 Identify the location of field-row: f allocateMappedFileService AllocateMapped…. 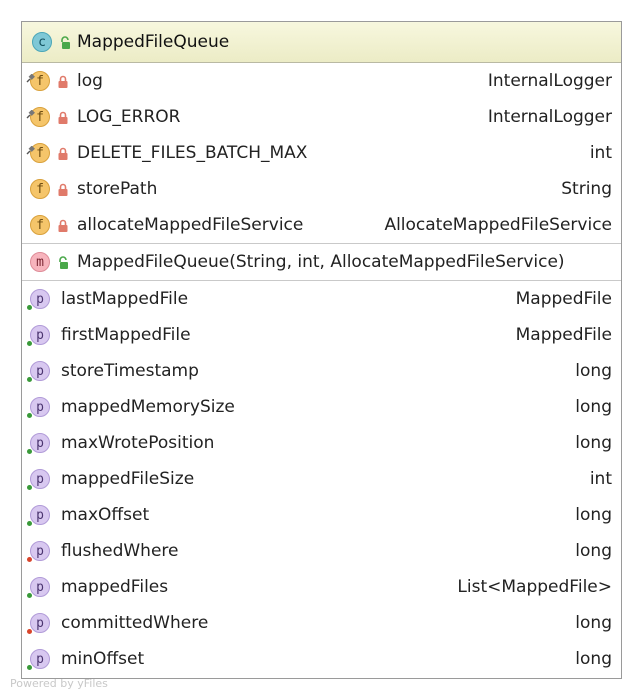
(321, 225).